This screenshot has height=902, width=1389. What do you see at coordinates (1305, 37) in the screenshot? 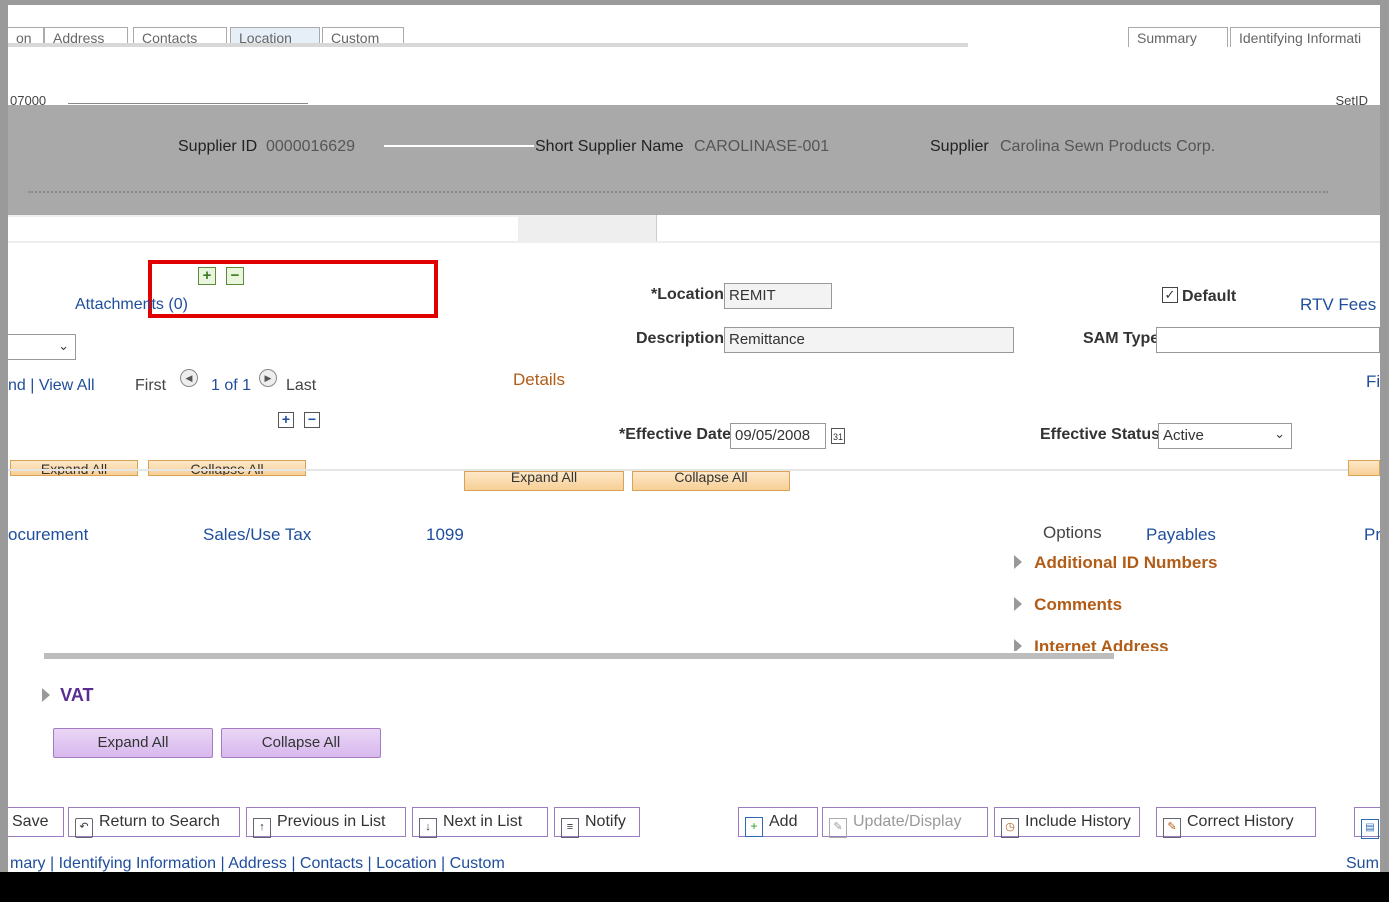
I see `tab-identifying-information: Identifying Informati` at bounding box center [1305, 37].